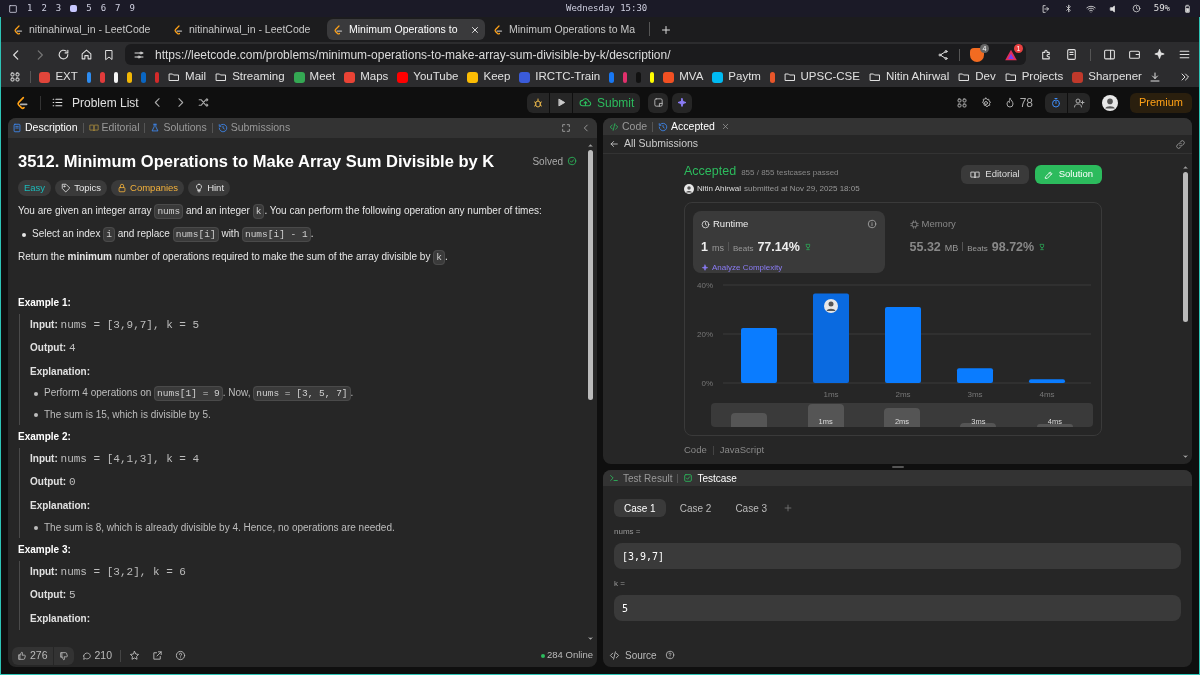  What do you see at coordinates (831, 338) in the screenshot?
I see `bar` at bounding box center [831, 338].